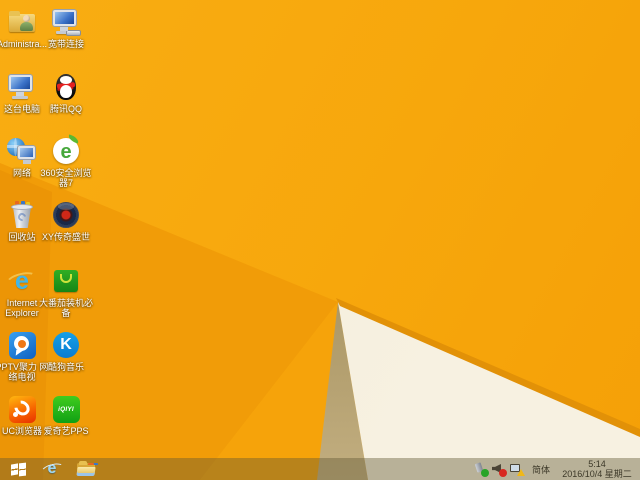 The width and height of the screenshot is (640, 480). Describe the element at coordinates (66, 178) in the screenshot. I see `desktop-icon-label: 360安全浏览器7` at that location.